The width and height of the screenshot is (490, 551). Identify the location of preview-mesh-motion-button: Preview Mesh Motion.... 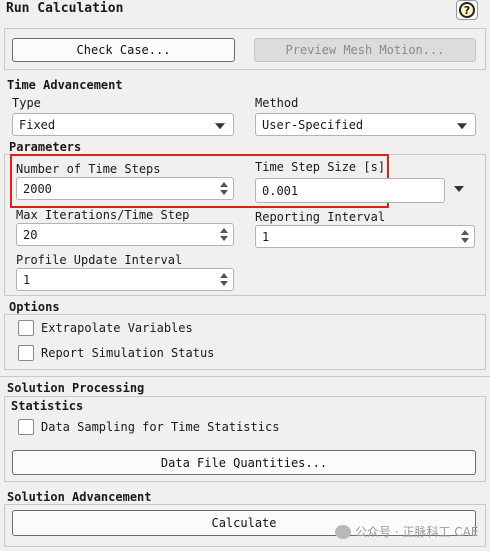
(365, 50).